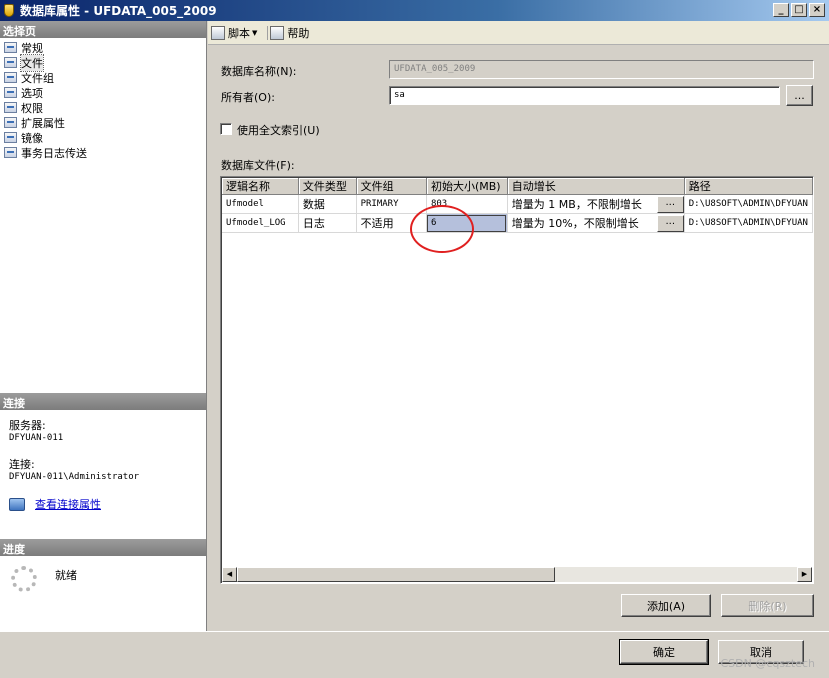 The height and width of the screenshot is (678, 829). I want to click on cell-file-type: 数据, so click(327, 204).